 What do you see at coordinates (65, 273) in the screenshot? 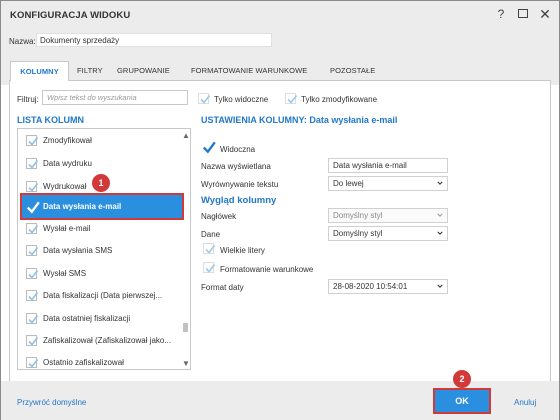
I see `list-item-label: Wysłał SMS` at bounding box center [65, 273].